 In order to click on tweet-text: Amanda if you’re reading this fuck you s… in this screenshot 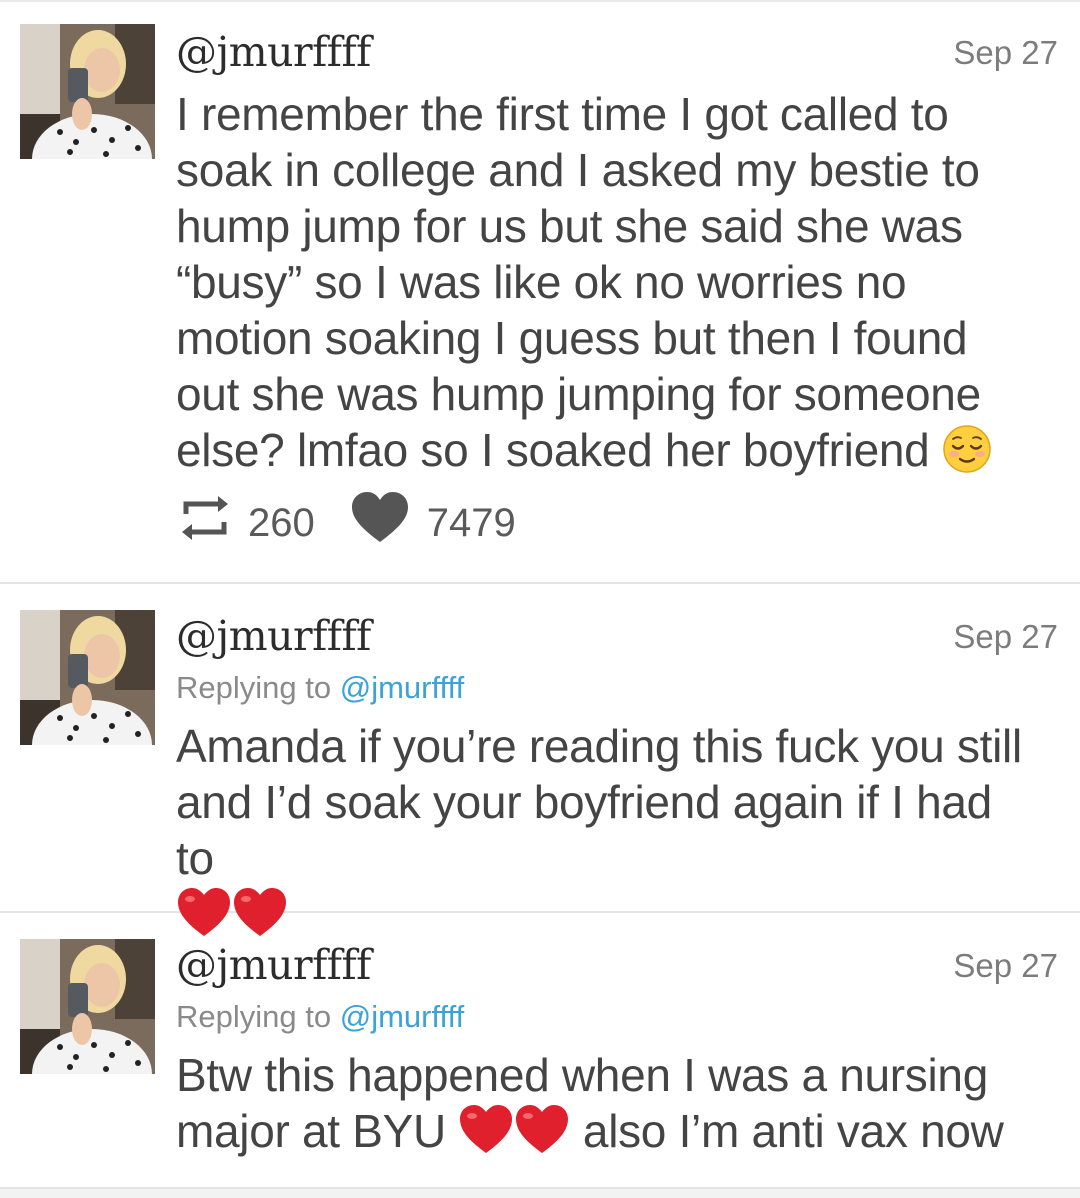, I will do `click(603, 830)`.